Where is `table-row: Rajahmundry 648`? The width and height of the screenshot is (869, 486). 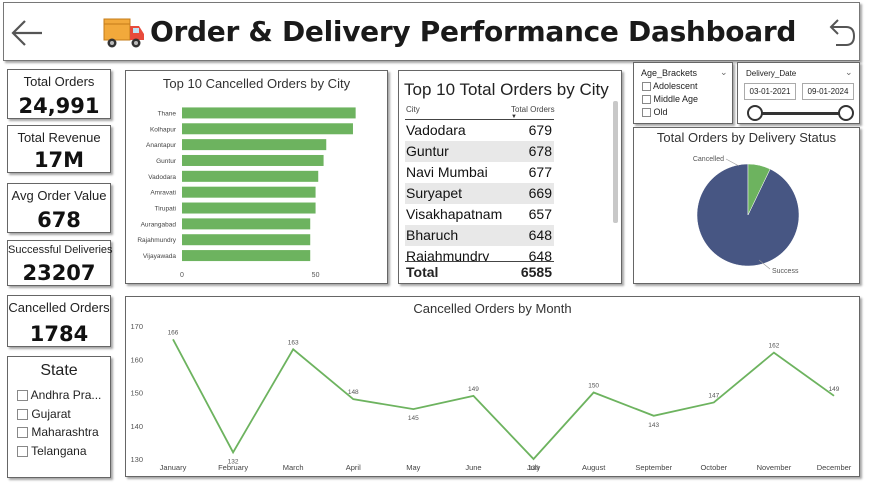
table-row: Rajahmundry 648 is located at coordinates (479, 253).